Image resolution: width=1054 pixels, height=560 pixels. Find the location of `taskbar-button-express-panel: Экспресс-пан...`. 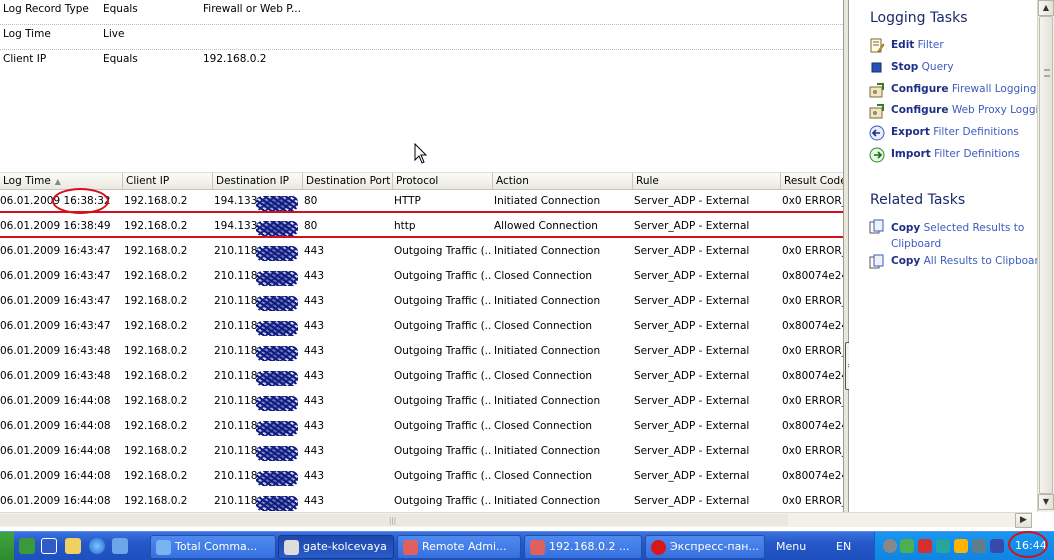

taskbar-button-express-panel: Экспресс-пан... is located at coordinates (705, 547).